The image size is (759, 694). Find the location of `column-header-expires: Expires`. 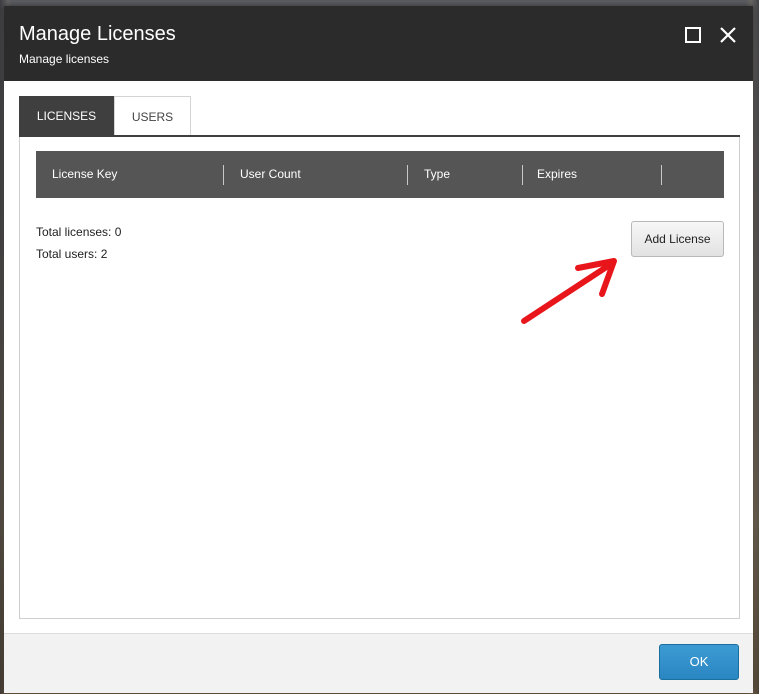

column-header-expires: Expires is located at coordinates (557, 174).